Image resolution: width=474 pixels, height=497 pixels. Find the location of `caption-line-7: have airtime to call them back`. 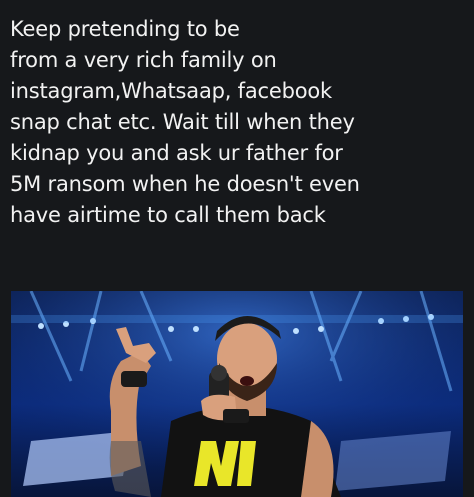

caption-line-7: have airtime to call them back is located at coordinates (168, 215).